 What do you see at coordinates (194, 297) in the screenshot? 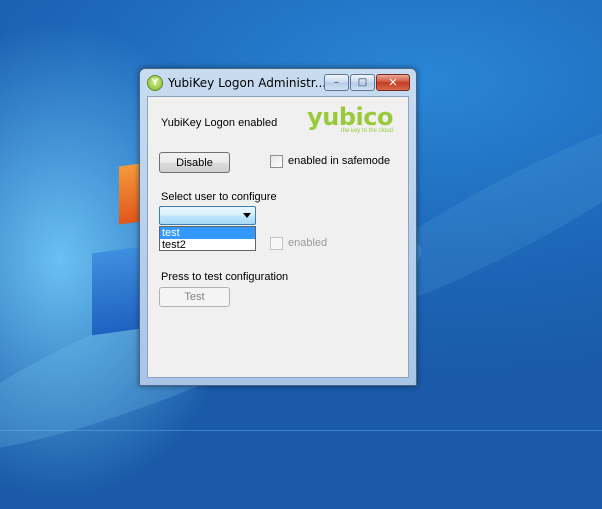
I see `test-button: Test` at bounding box center [194, 297].